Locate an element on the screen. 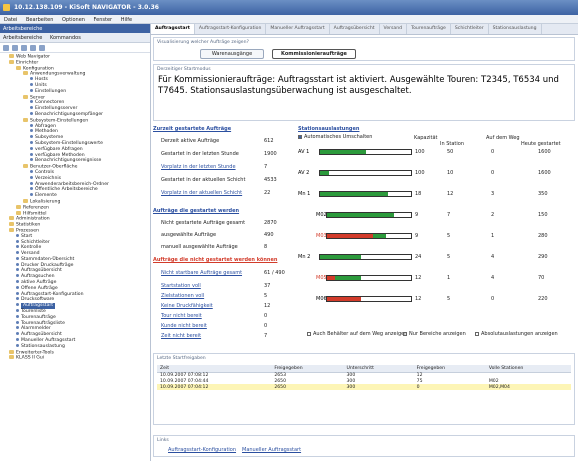 The height and width of the screenshot is (461, 578). tree-item-label: Drucker Druckaufträge is located at coordinates (47, 265).